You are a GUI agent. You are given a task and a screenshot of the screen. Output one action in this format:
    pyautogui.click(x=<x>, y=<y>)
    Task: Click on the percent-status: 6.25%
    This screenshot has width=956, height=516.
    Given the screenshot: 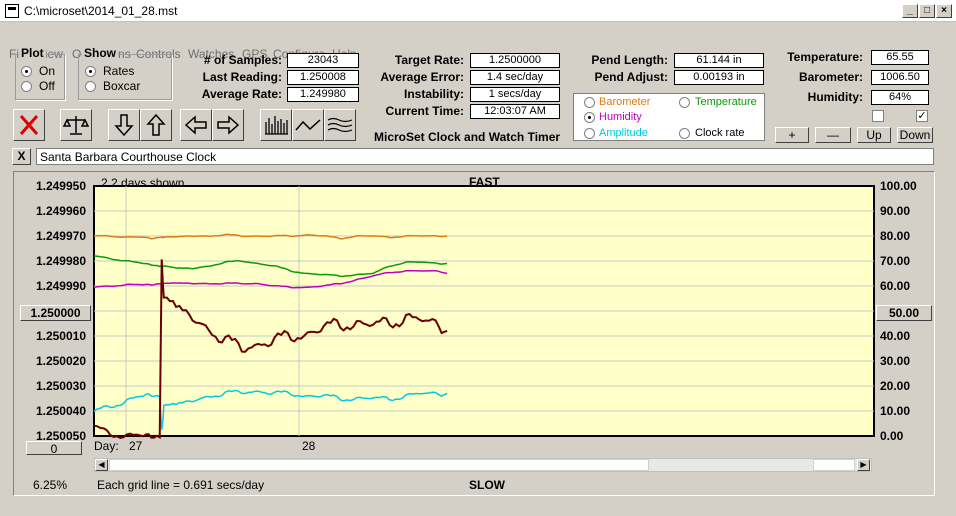 What is the action you would take?
    pyautogui.click(x=50, y=485)
    